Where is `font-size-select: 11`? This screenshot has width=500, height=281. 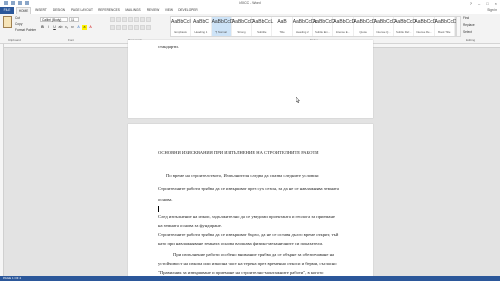
font-size-select: 11 is located at coordinates (74, 19).